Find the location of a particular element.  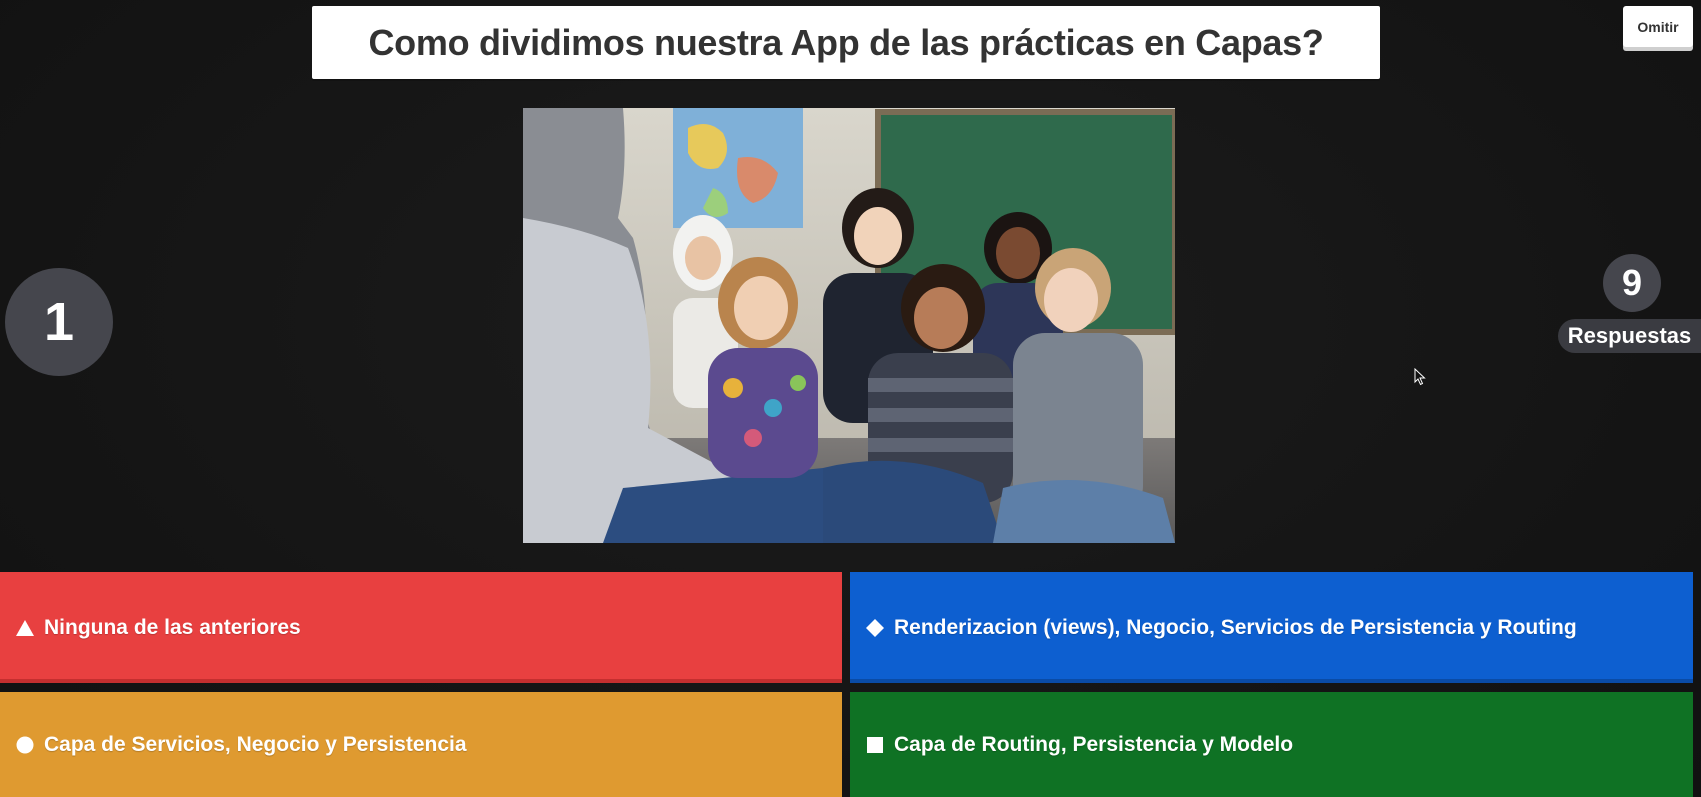

answer-option-green: Capa de Routing, Persistencia y Modelo is located at coordinates (1271, 744).